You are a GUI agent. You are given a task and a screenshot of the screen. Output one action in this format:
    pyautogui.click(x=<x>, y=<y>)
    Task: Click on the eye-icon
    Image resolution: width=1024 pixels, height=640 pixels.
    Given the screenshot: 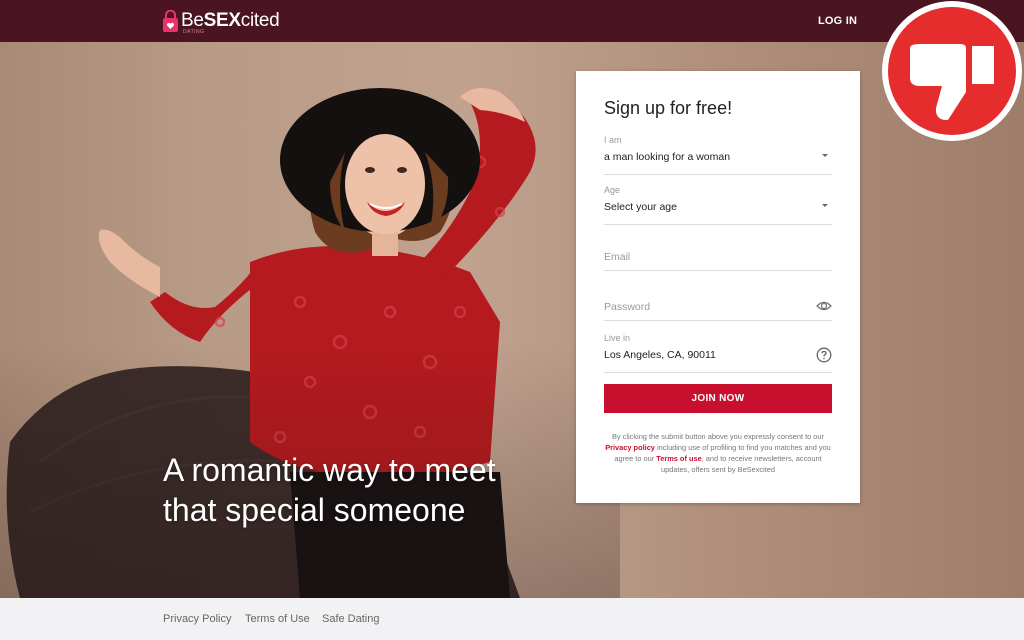 What is the action you would take?
    pyautogui.click(x=824, y=306)
    